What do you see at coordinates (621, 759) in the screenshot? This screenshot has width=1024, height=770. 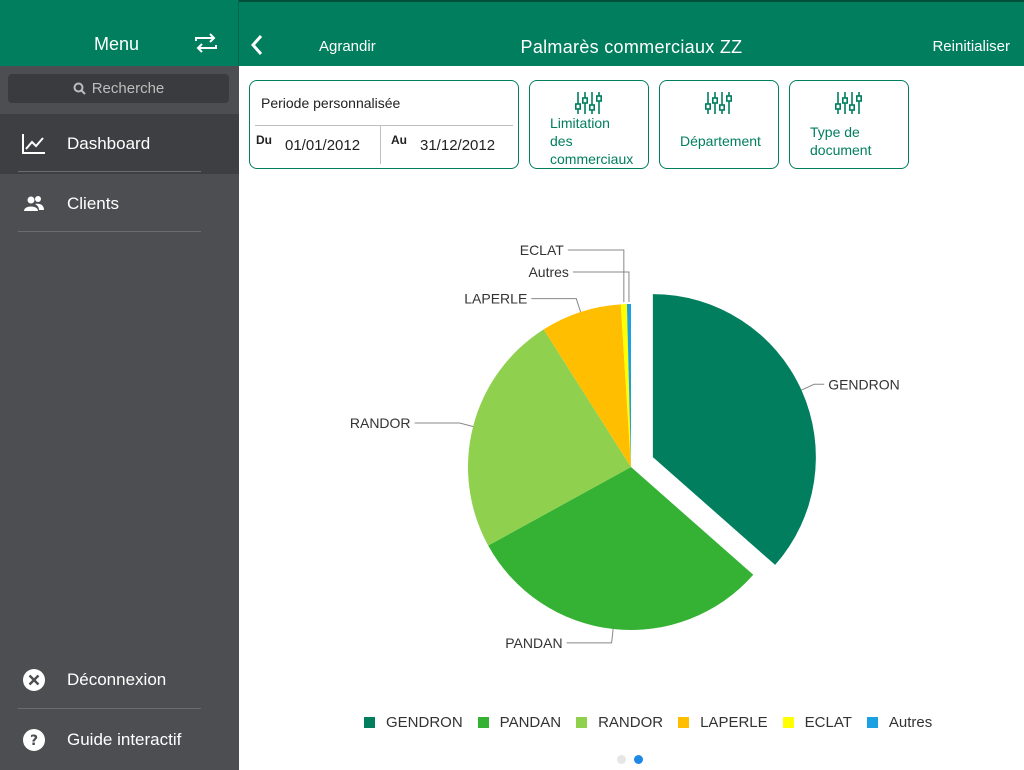 I see `page-dot` at bounding box center [621, 759].